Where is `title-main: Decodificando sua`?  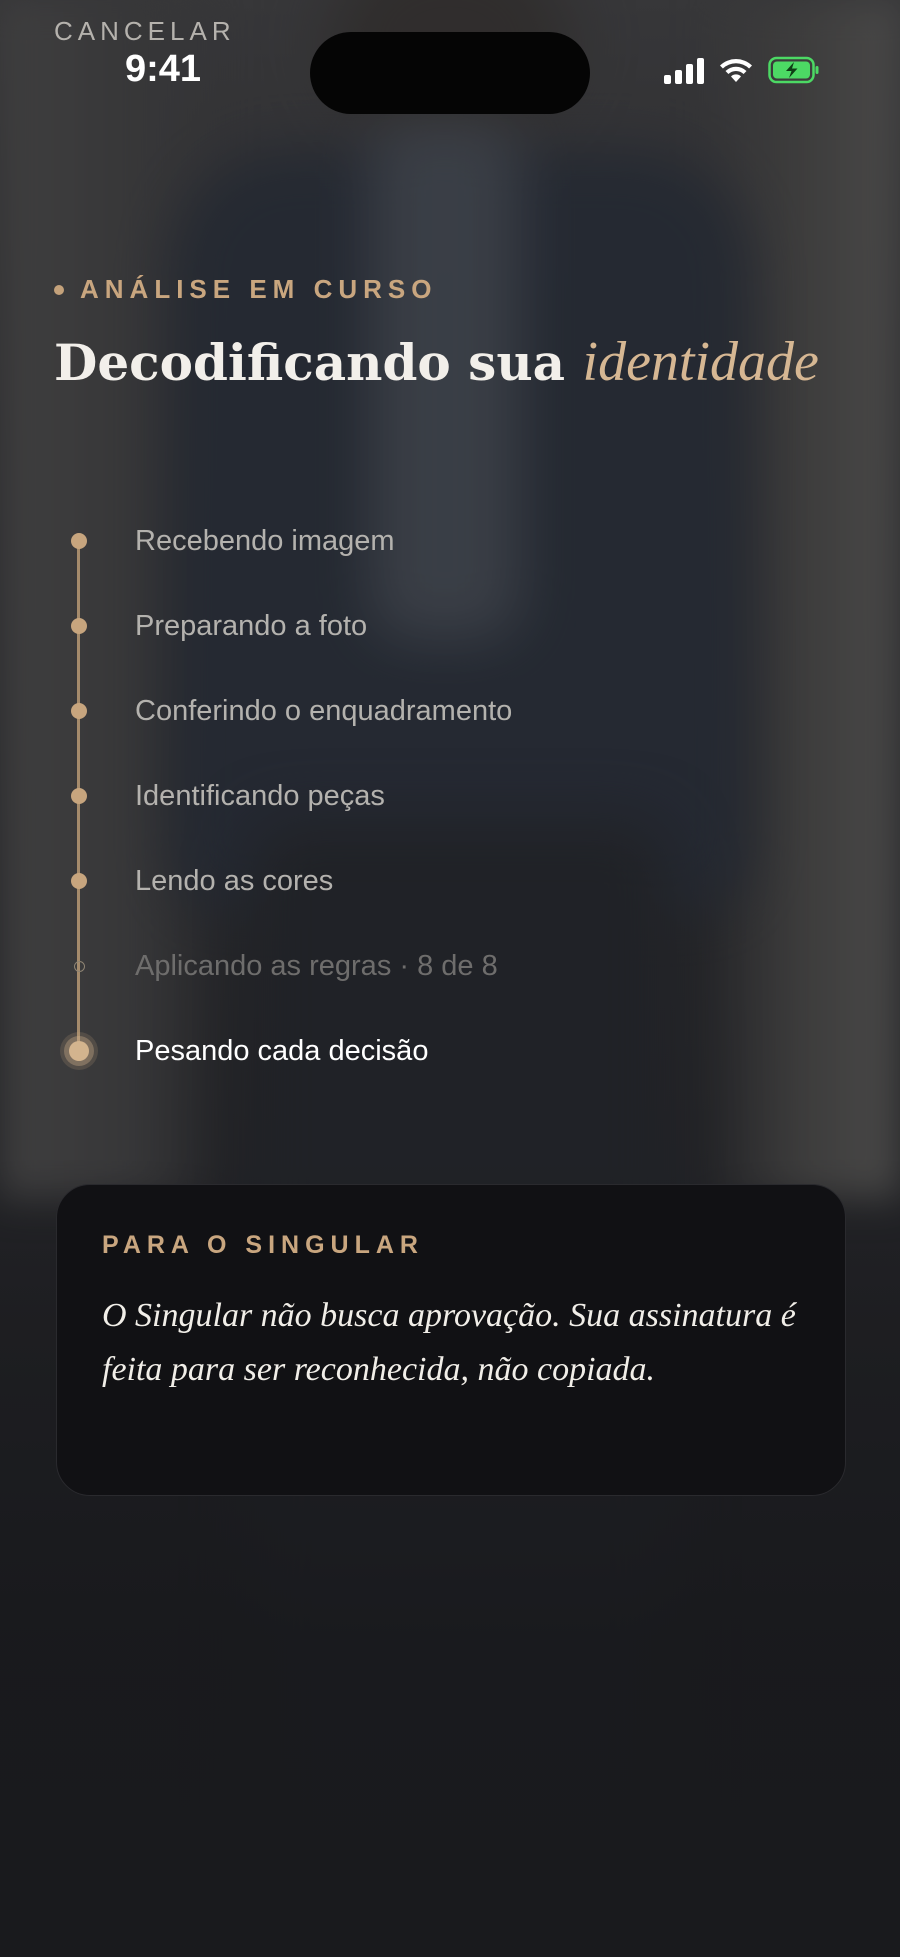
title-main: Decodificando sua is located at coordinates (310, 362).